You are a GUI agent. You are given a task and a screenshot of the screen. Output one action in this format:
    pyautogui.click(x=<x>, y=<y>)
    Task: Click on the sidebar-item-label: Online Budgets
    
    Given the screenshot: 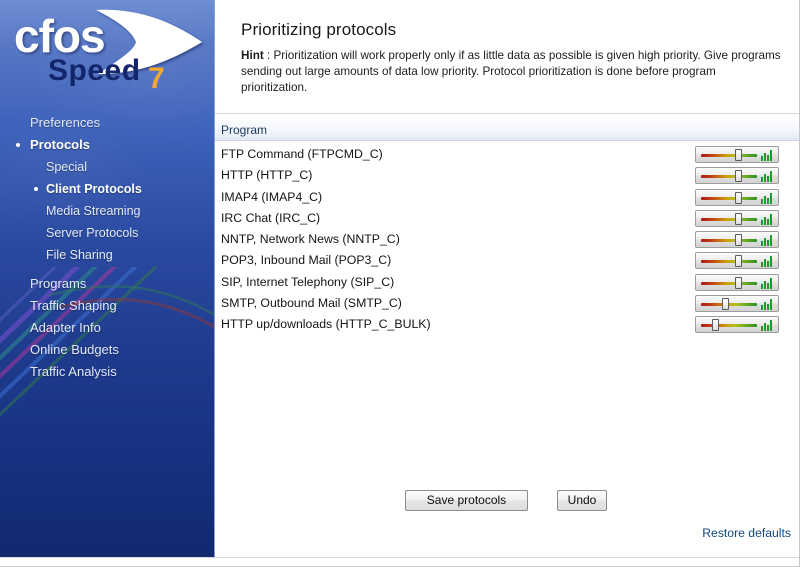 What is the action you would take?
    pyautogui.click(x=74, y=349)
    